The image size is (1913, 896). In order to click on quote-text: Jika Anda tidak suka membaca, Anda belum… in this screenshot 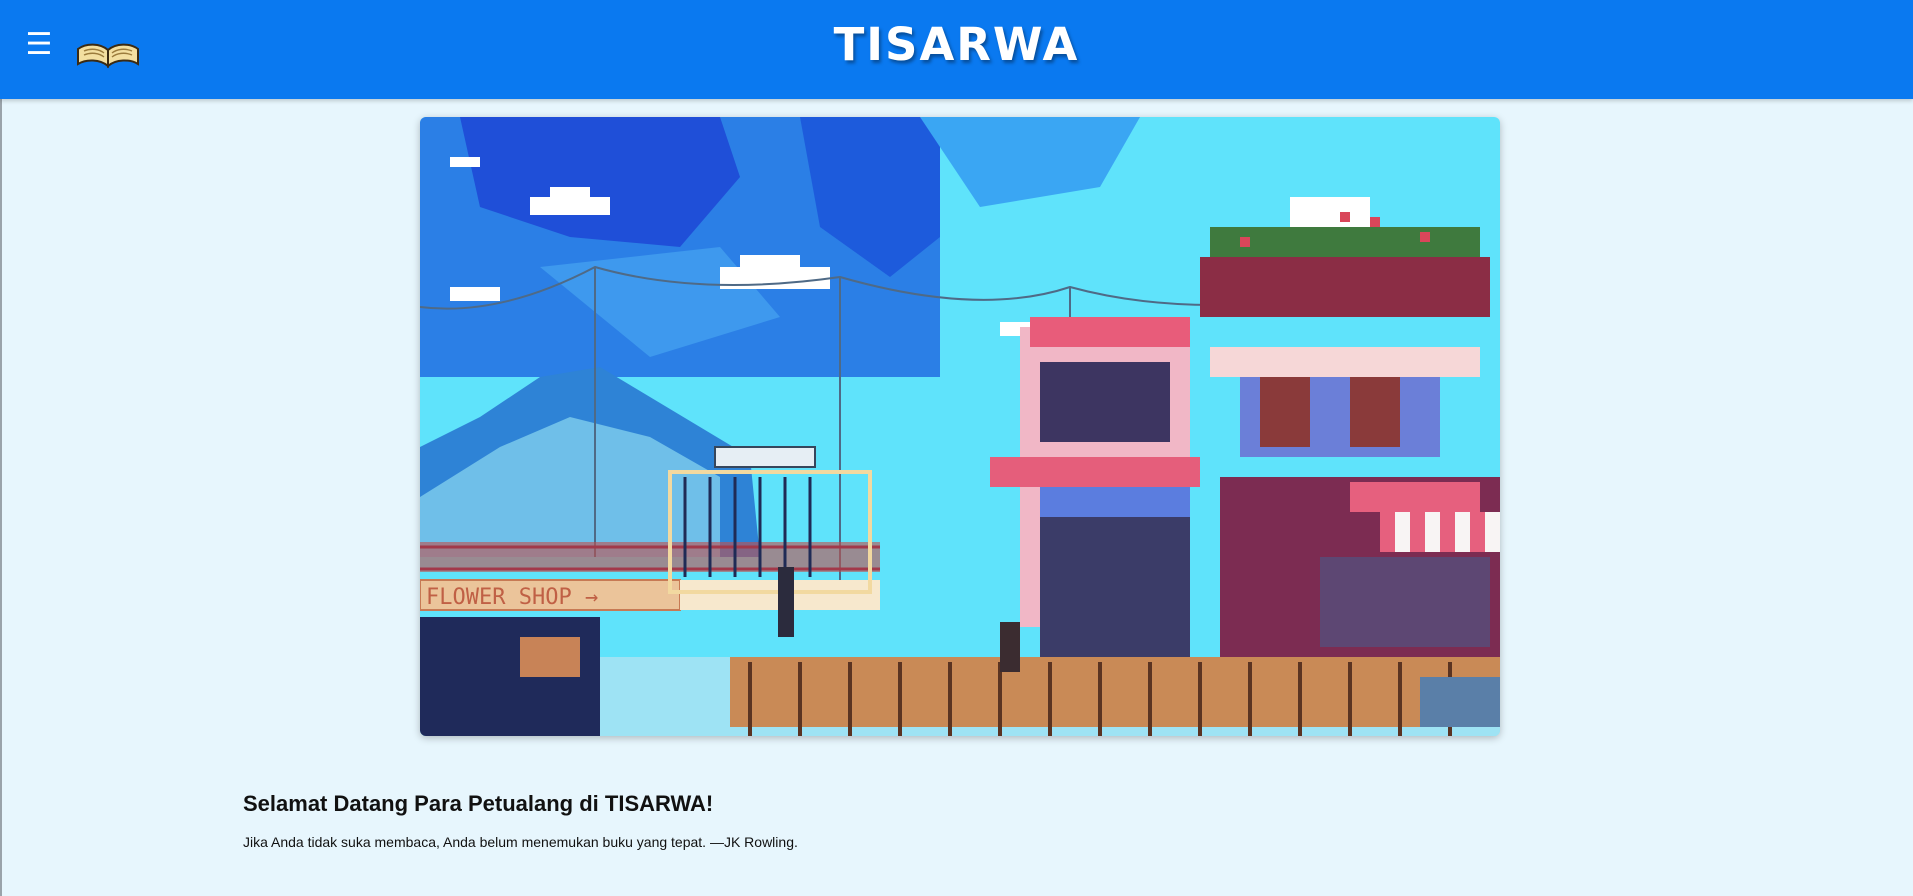, I will do `click(520, 842)`.